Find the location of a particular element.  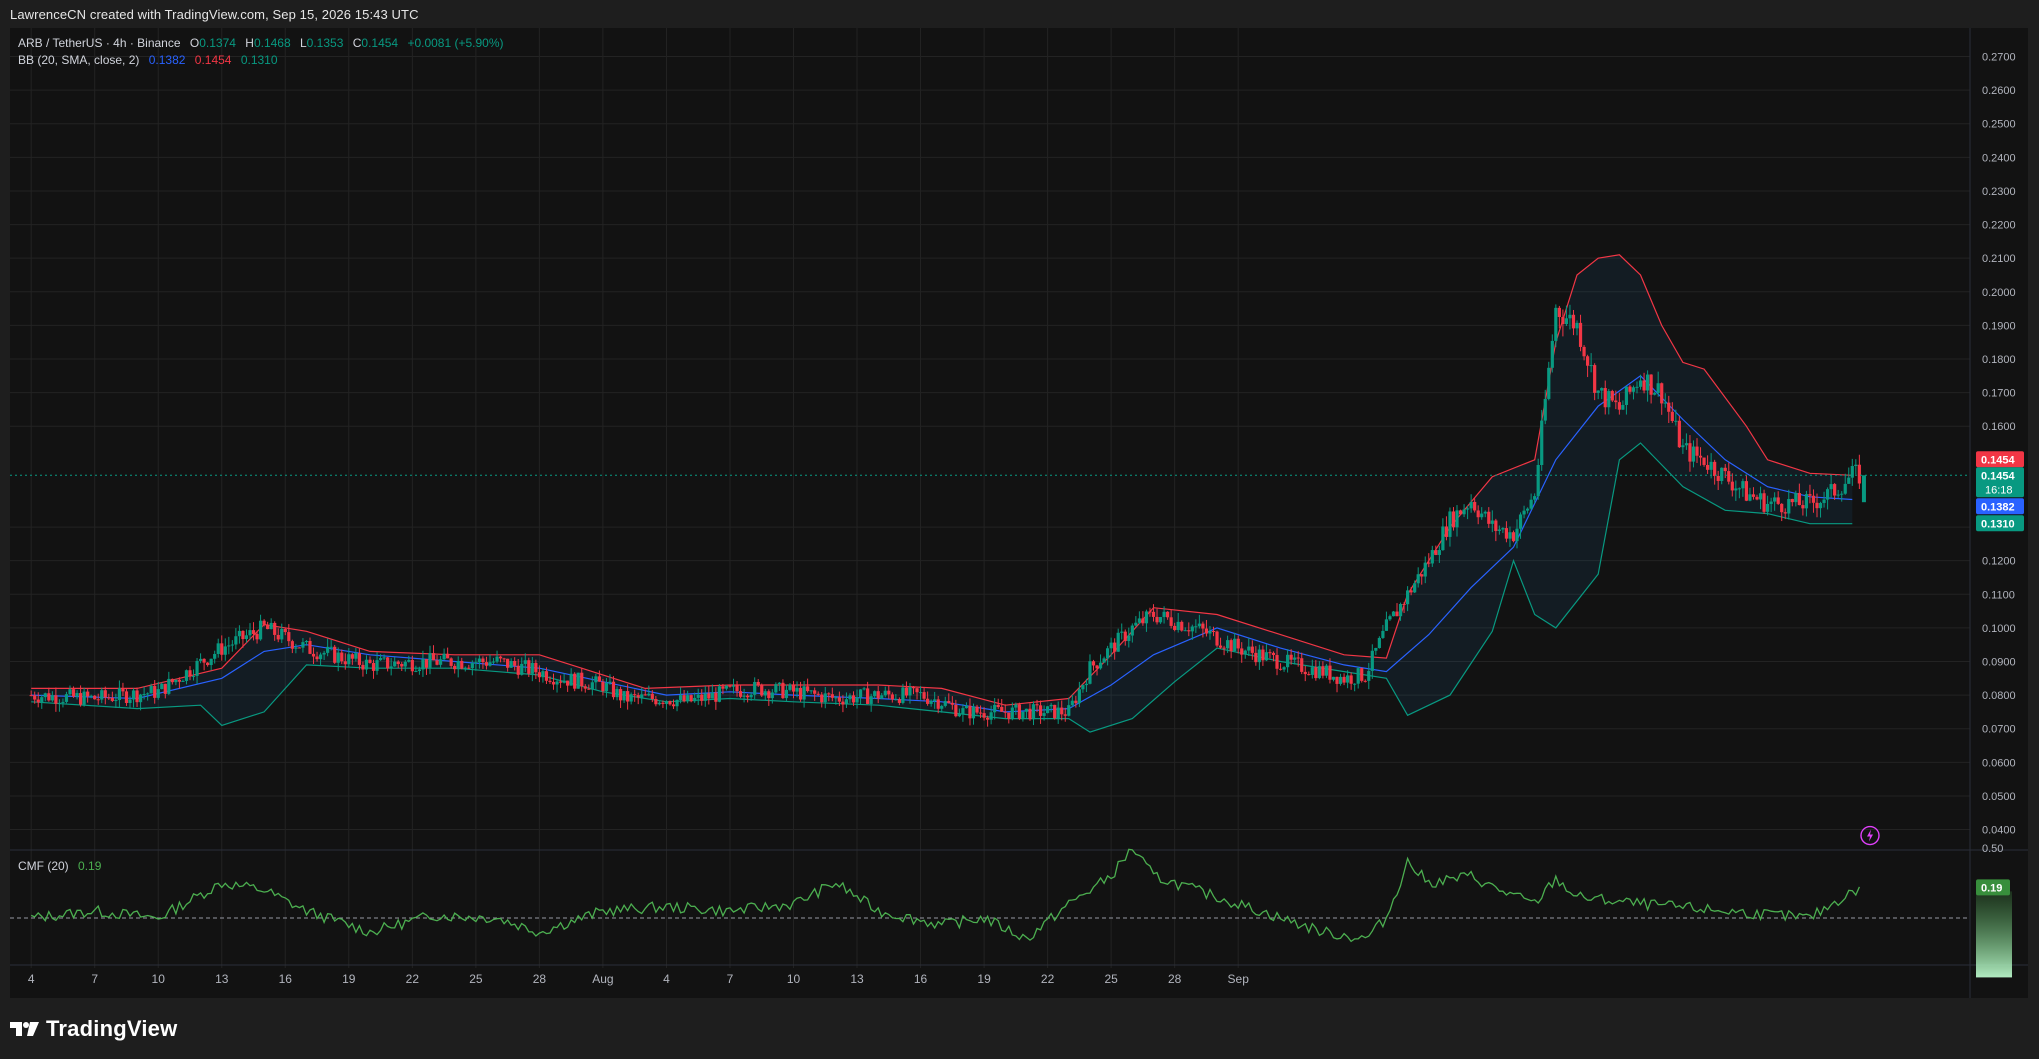

open-label: O is located at coordinates (194, 43).